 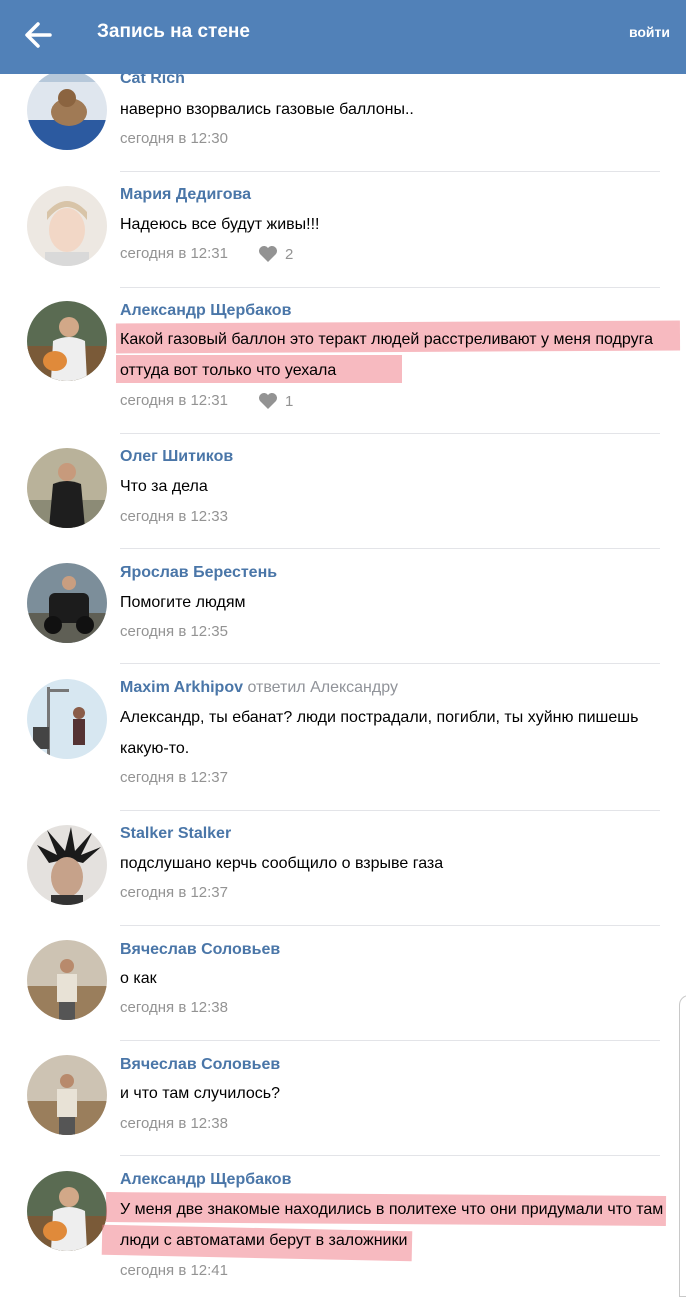 What do you see at coordinates (183, 602) in the screenshot?
I see `comment-text: Помогите людям` at bounding box center [183, 602].